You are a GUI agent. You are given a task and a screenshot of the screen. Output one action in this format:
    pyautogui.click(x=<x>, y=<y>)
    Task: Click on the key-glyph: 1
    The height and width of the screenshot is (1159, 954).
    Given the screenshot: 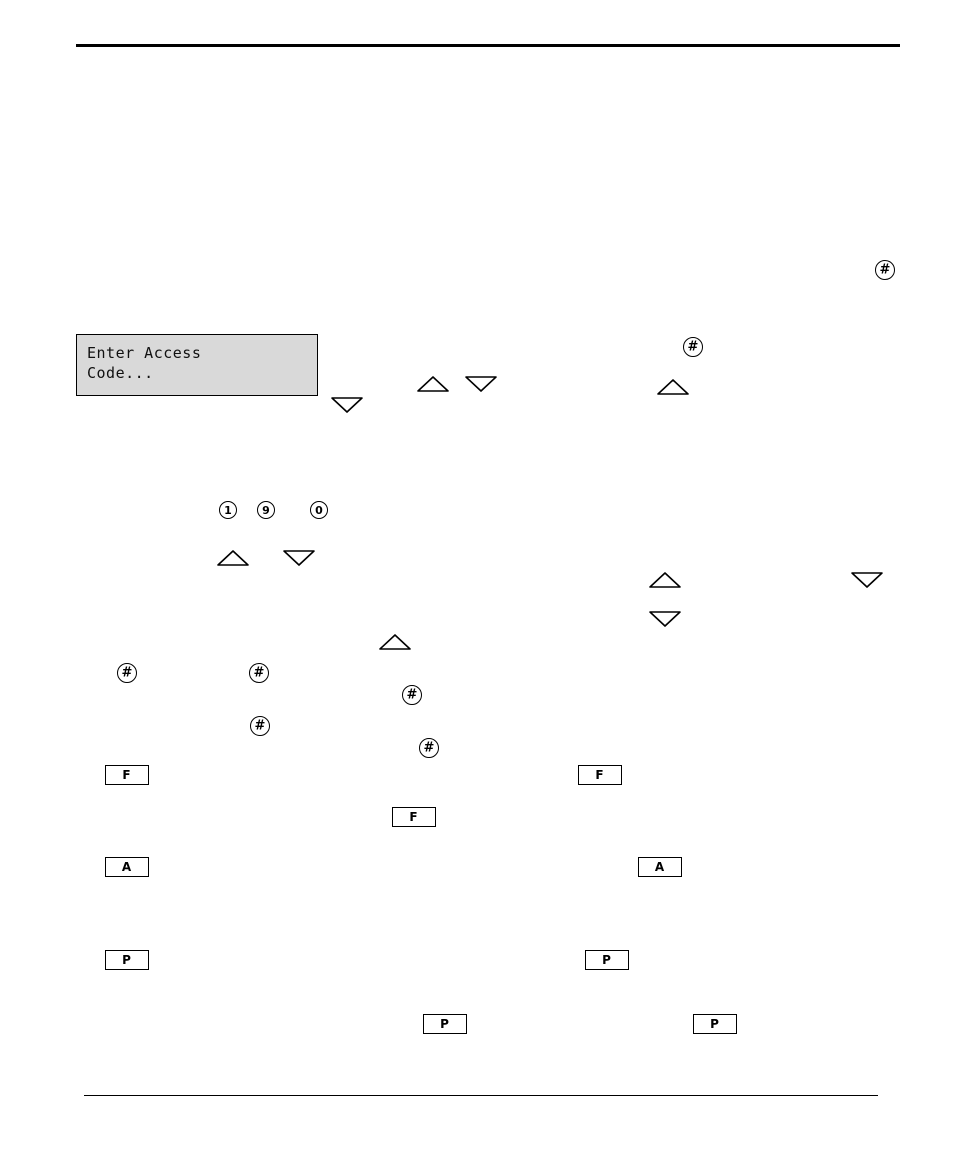 What is the action you would take?
    pyautogui.click(x=228, y=510)
    